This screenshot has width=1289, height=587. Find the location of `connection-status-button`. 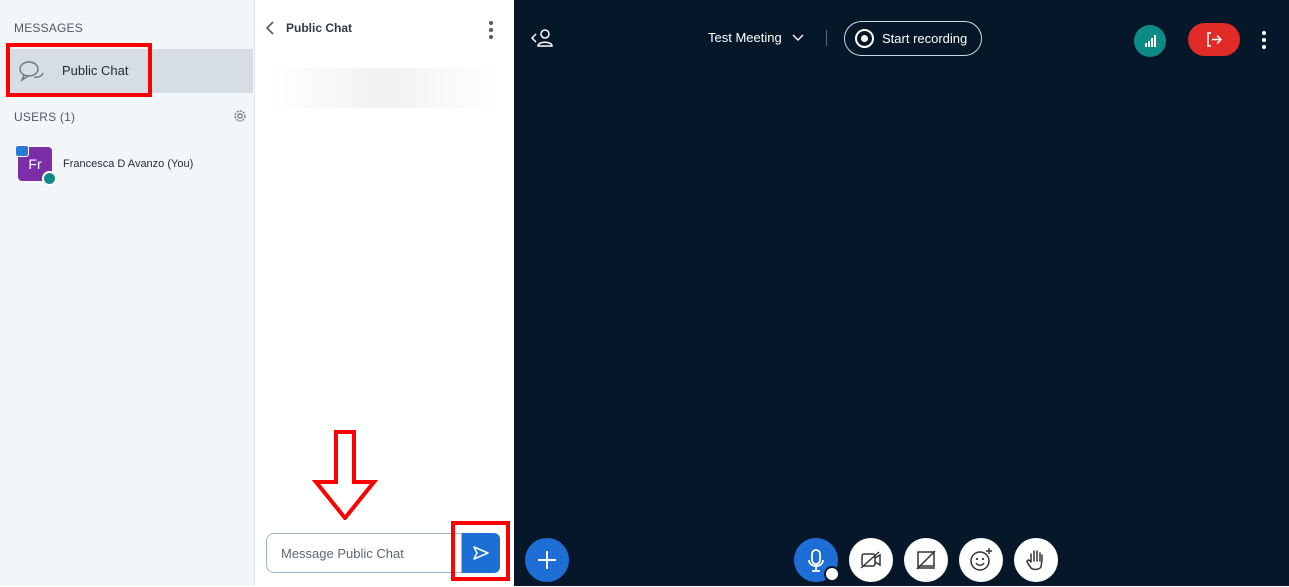

connection-status-button is located at coordinates (1150, 41).